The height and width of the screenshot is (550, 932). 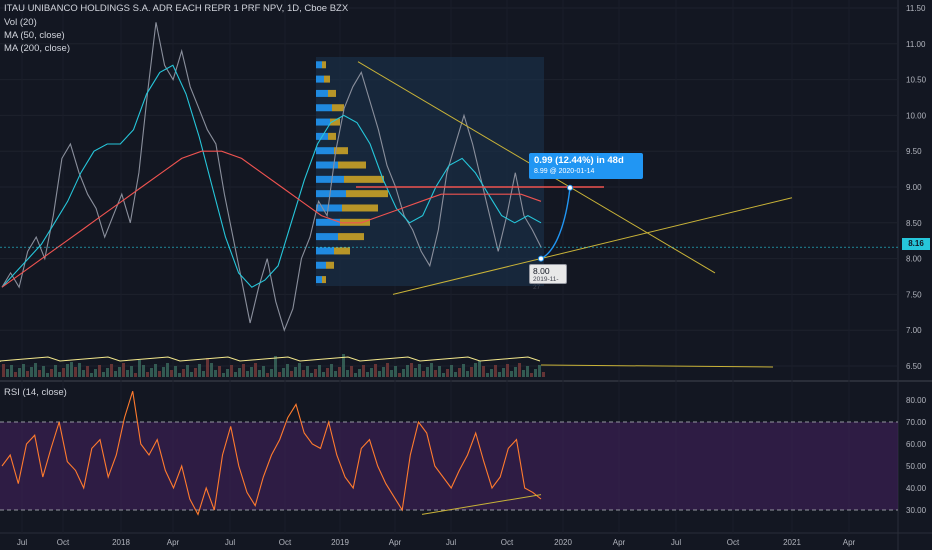 What do you see at coordinates (173, 542) in the screenshot?
I see `time-tick-label: Apr` at bounding box center [173, 542].